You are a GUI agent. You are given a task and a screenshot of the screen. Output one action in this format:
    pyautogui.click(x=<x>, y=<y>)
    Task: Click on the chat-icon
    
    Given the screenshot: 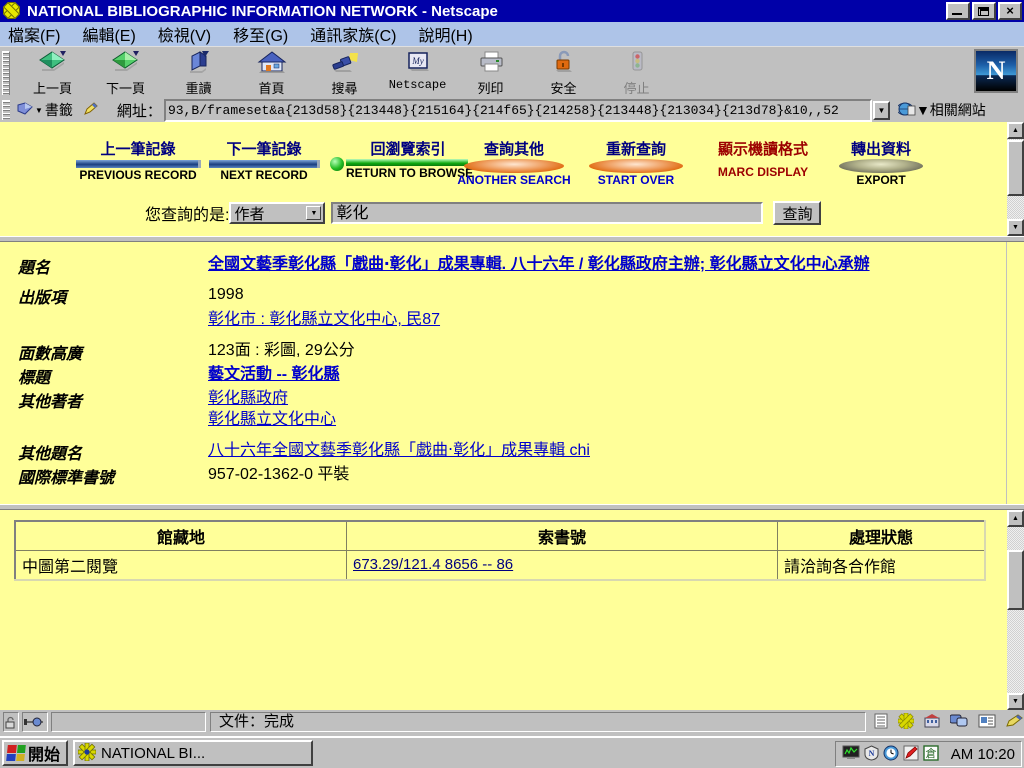 What is the action you would take?
    pyautogui.click(x=958, y=722)
    